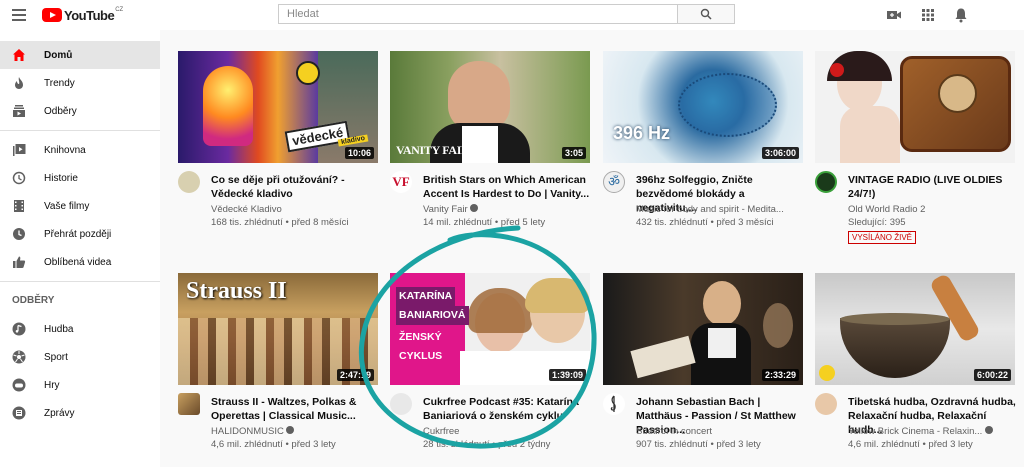  Describe the element at coordinates (80, 178) in the screenshot. I see `sidebar-item-history: Historie` at that location.